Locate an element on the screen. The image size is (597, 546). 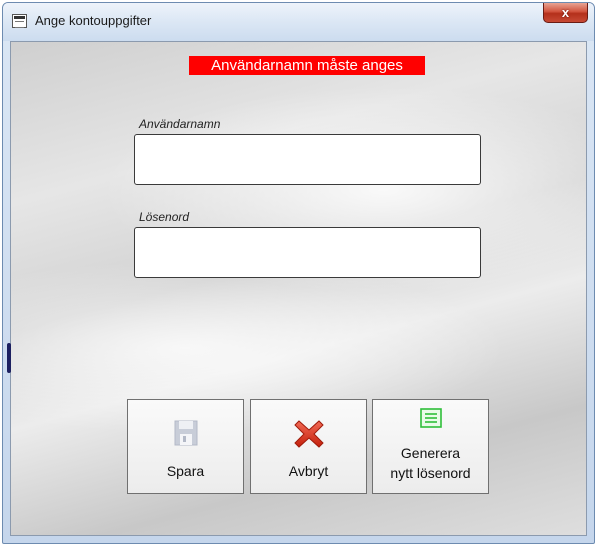
title-bar: Ange kontouppgifter x is located at coordinates (298, 22).